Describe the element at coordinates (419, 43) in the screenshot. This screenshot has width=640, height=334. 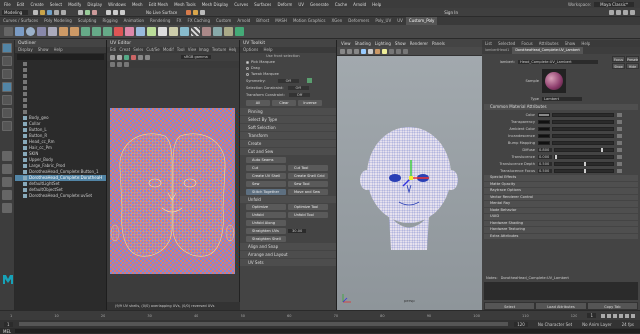
I see `viewport-menu-renderer: Renderer` at that location.